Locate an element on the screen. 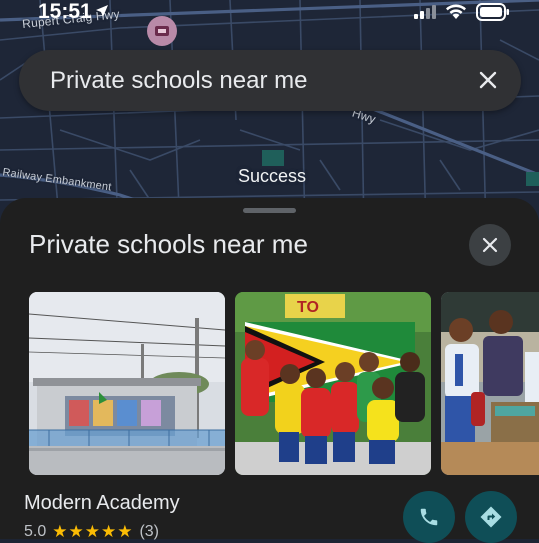 The image size is (539, 543). phone-icon is located at coordinates (429, 517).